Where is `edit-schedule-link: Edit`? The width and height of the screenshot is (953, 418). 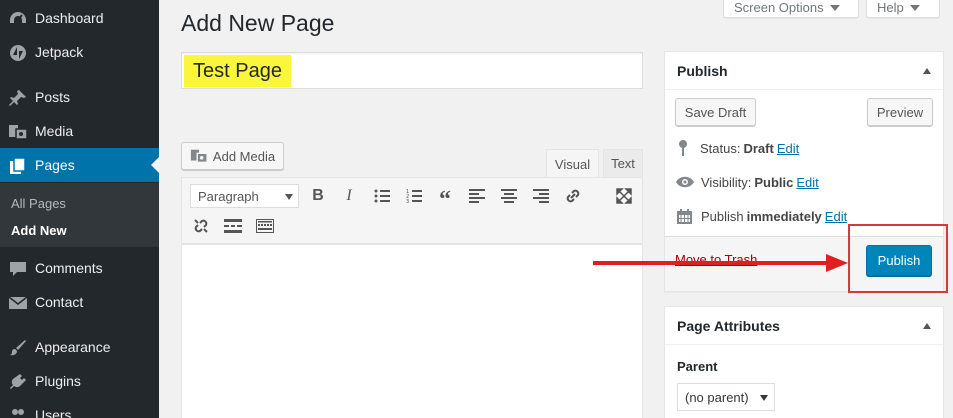
edit-schedule-link: Edit is located at coordinates (836, 216).